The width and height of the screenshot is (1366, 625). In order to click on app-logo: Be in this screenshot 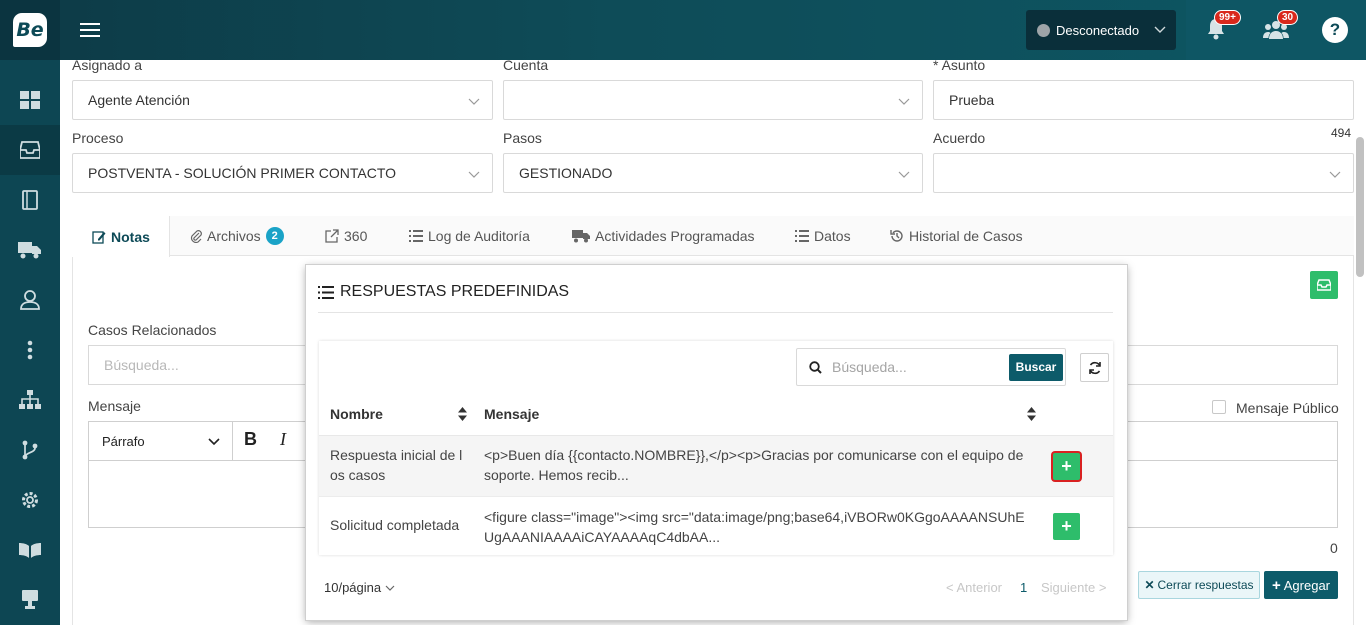, I will do `click(30, 30)`.